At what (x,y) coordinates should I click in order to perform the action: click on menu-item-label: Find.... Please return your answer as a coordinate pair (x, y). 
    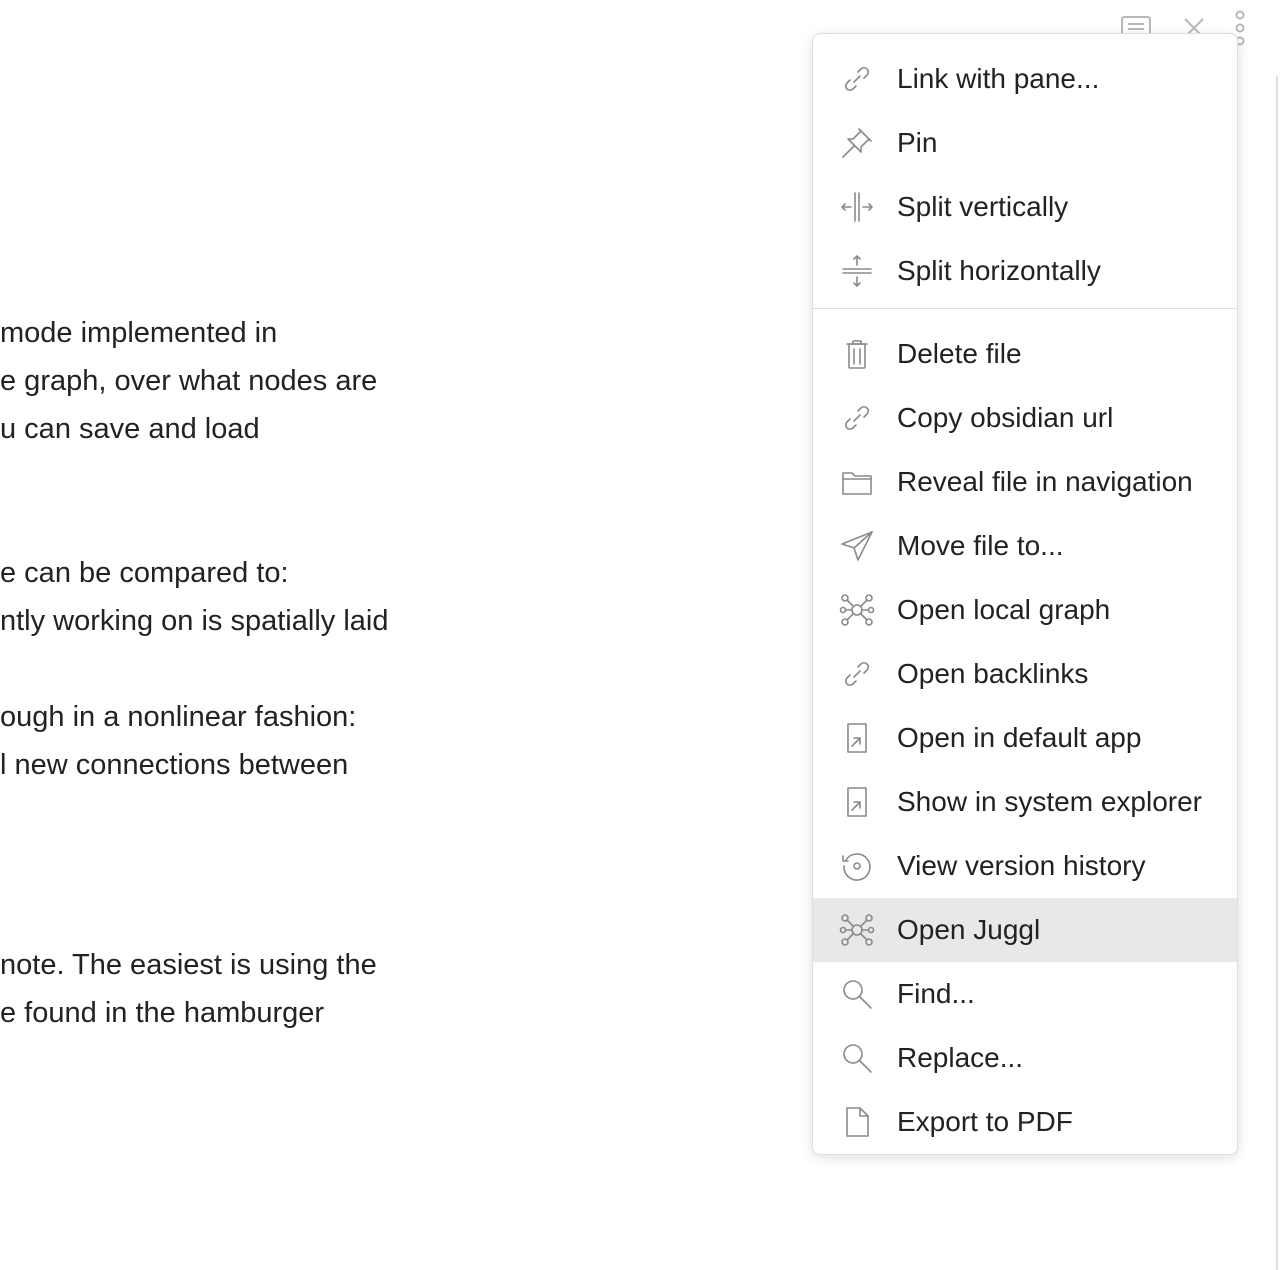
    Looking at the image, I should click on (936, 993).